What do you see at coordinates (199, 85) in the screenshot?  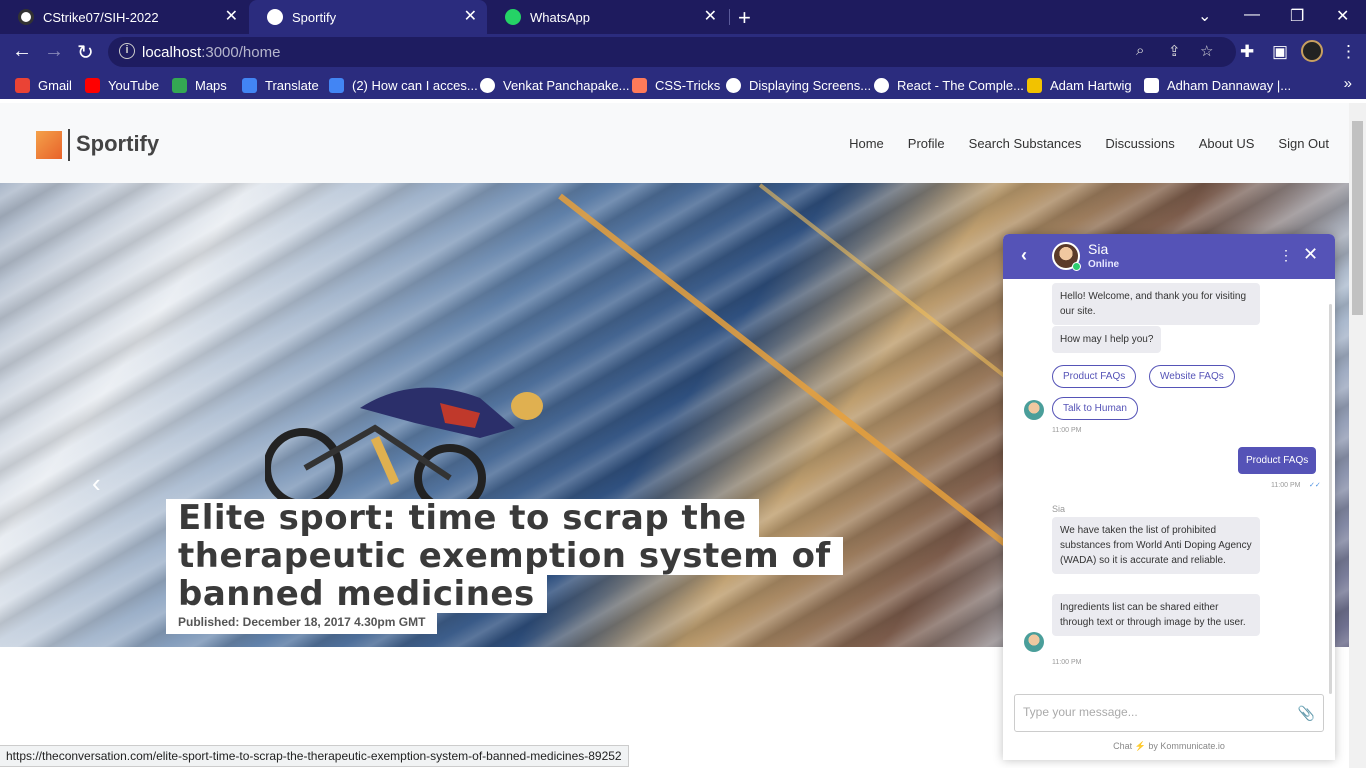 I see `bookmark-maps: Maps` at bounding box center [199, 85].